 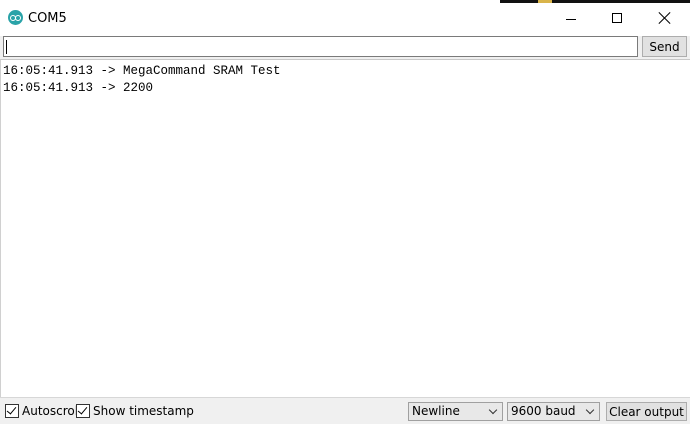 I want to click on timestamp-checkbox, so click(x=83, y=411).